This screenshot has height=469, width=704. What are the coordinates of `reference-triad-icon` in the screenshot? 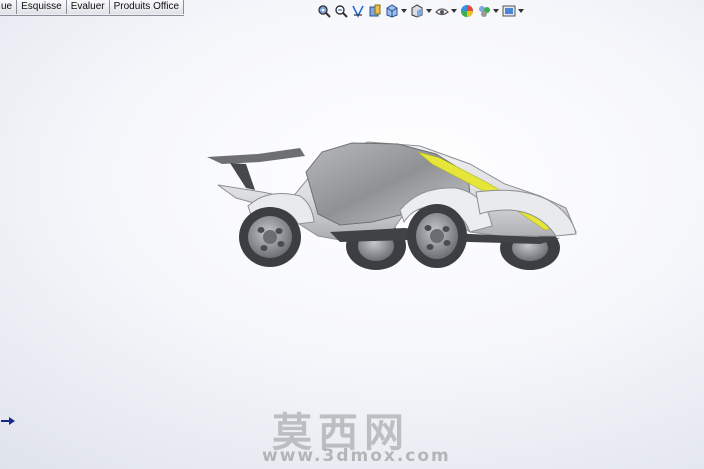 It's located at (8, 421).